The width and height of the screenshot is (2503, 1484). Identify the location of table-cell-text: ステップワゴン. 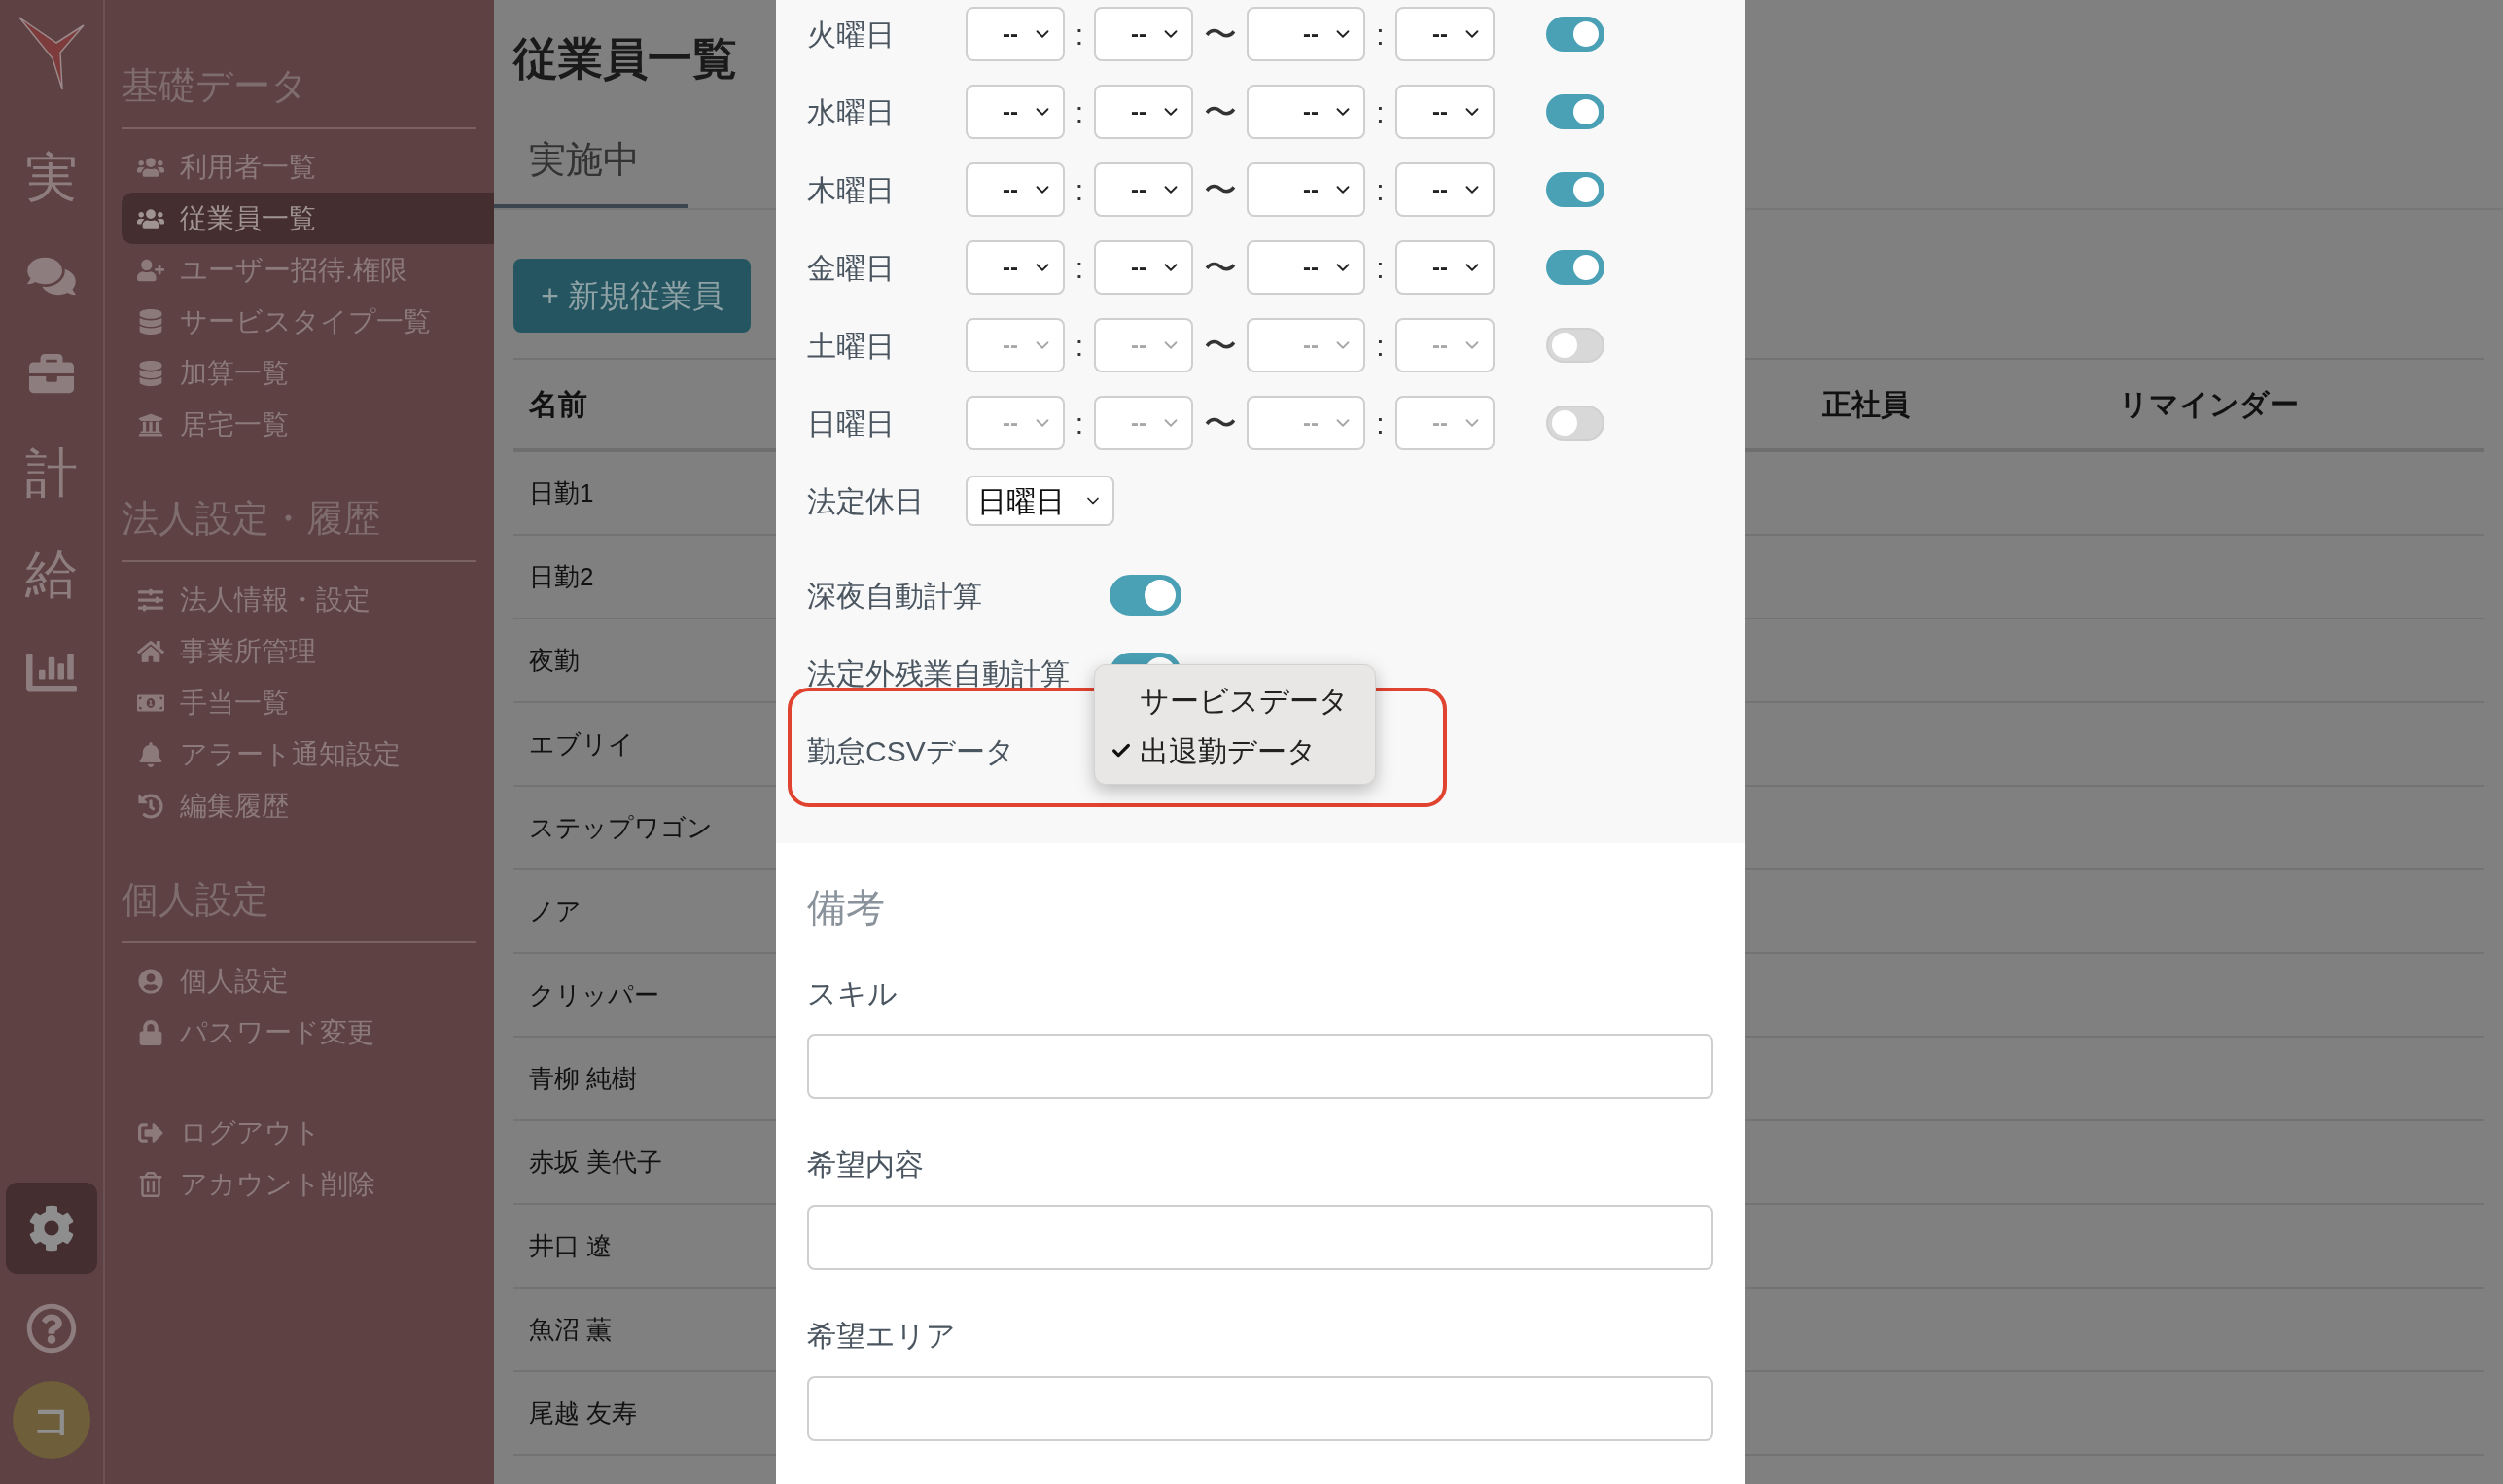
(621, 828).